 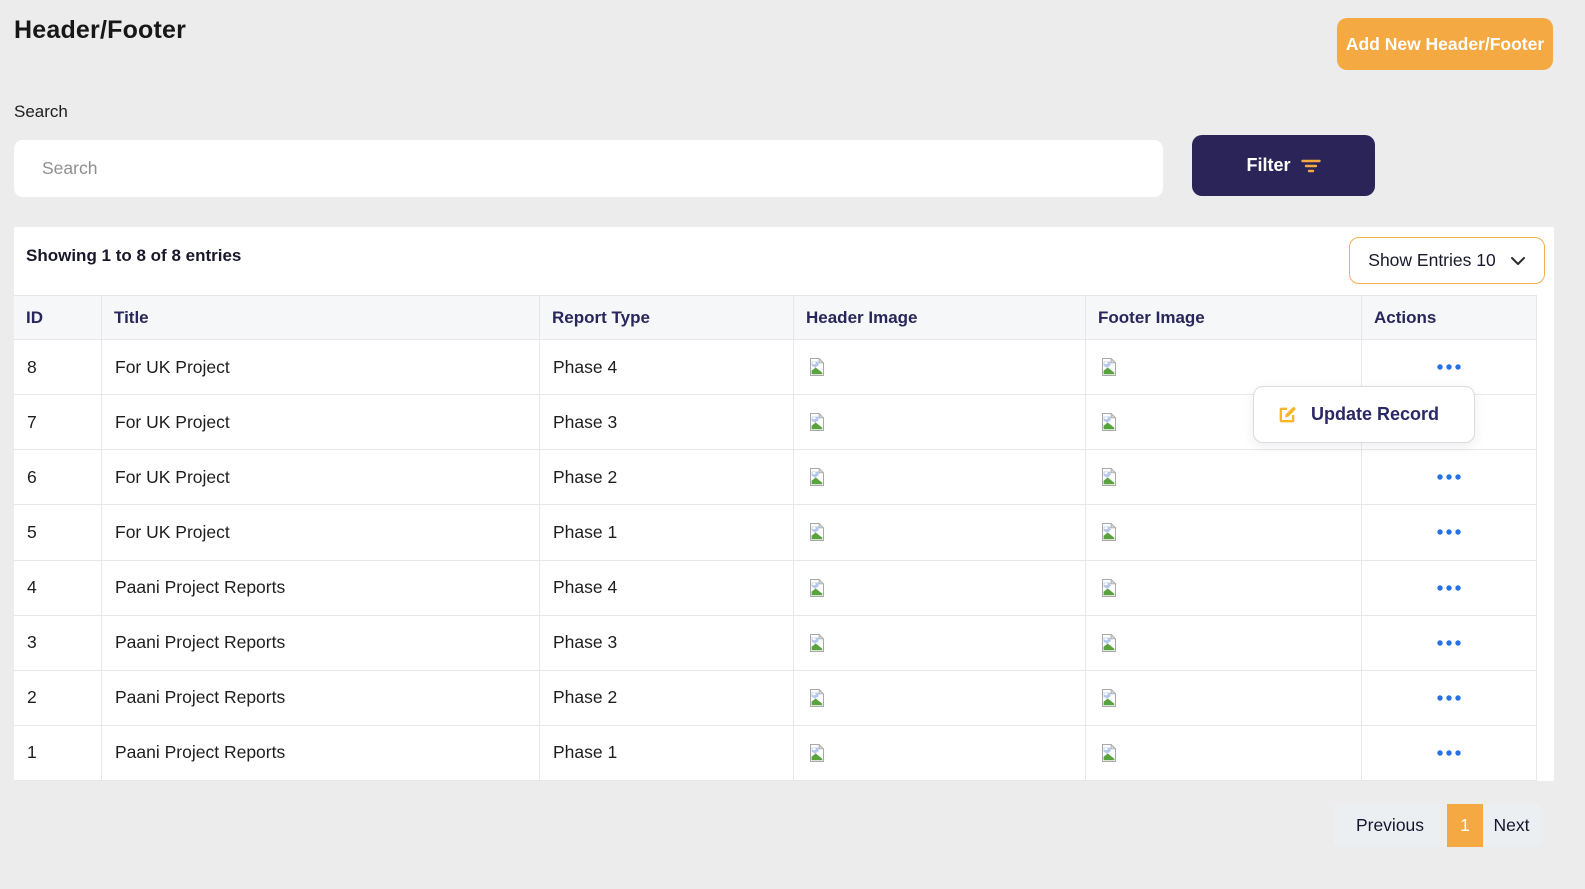 I want to click on column-header-footer-image: Footer Image, so click(x=1224, y=317).